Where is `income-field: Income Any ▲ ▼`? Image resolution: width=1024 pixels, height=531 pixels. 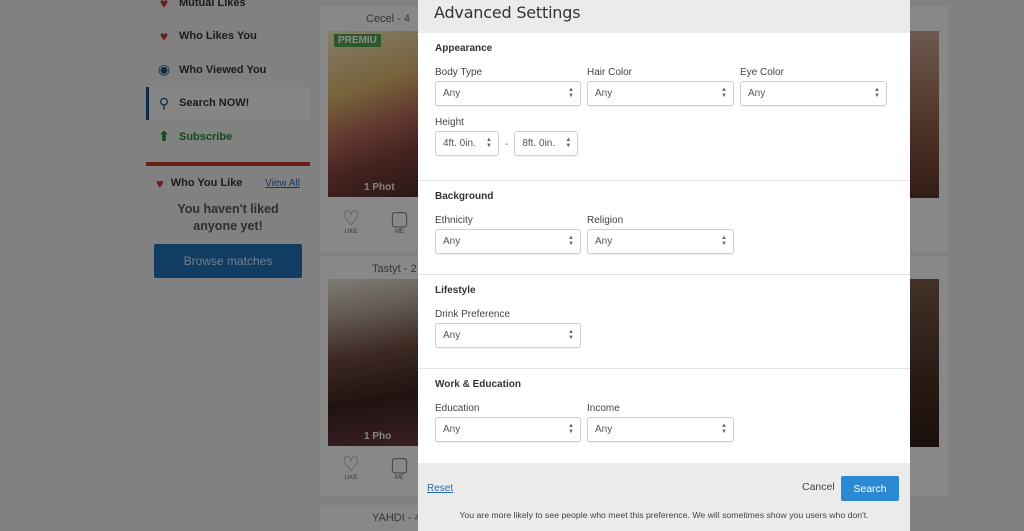 income-field: Income Any ▲ ▼ is located at coordinates (660, 422).